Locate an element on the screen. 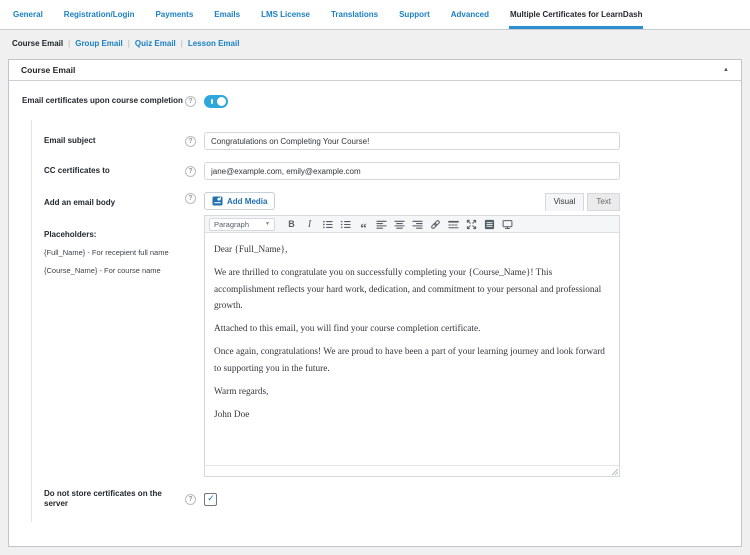 The width and height of the screenshot is (750, 555). subnav-group-email: Group Email is located at coordinates (99, 43).